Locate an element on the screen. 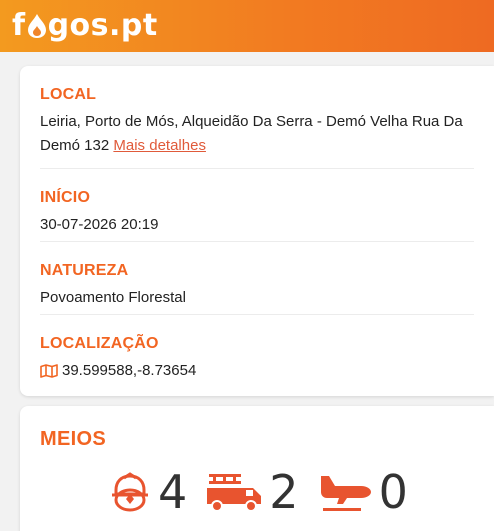 The width and height of the screenshot is (494, 531). logo-text-end: gos.pt is located at coordinates (102, 25).